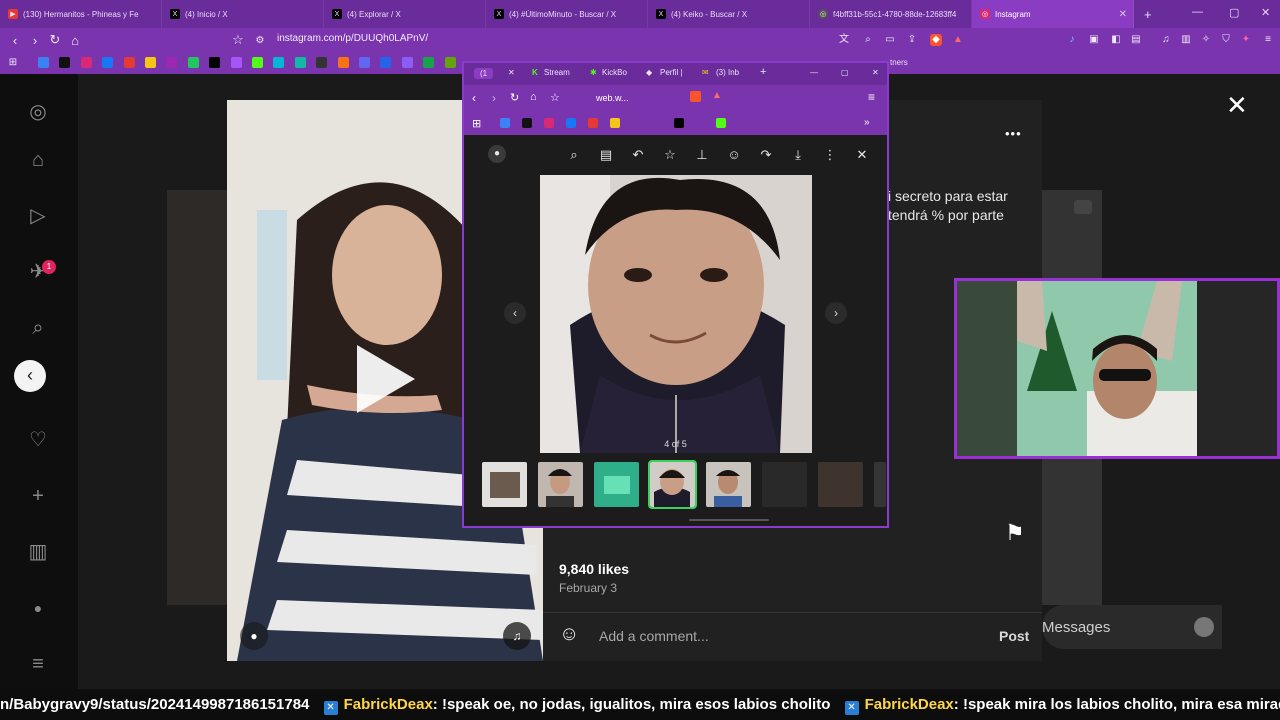 This screenshot has height=720, width=1280. Describe the element at coordinates (569, 634) in the screenshot. I see `emoji-icon: ☺` at that location.